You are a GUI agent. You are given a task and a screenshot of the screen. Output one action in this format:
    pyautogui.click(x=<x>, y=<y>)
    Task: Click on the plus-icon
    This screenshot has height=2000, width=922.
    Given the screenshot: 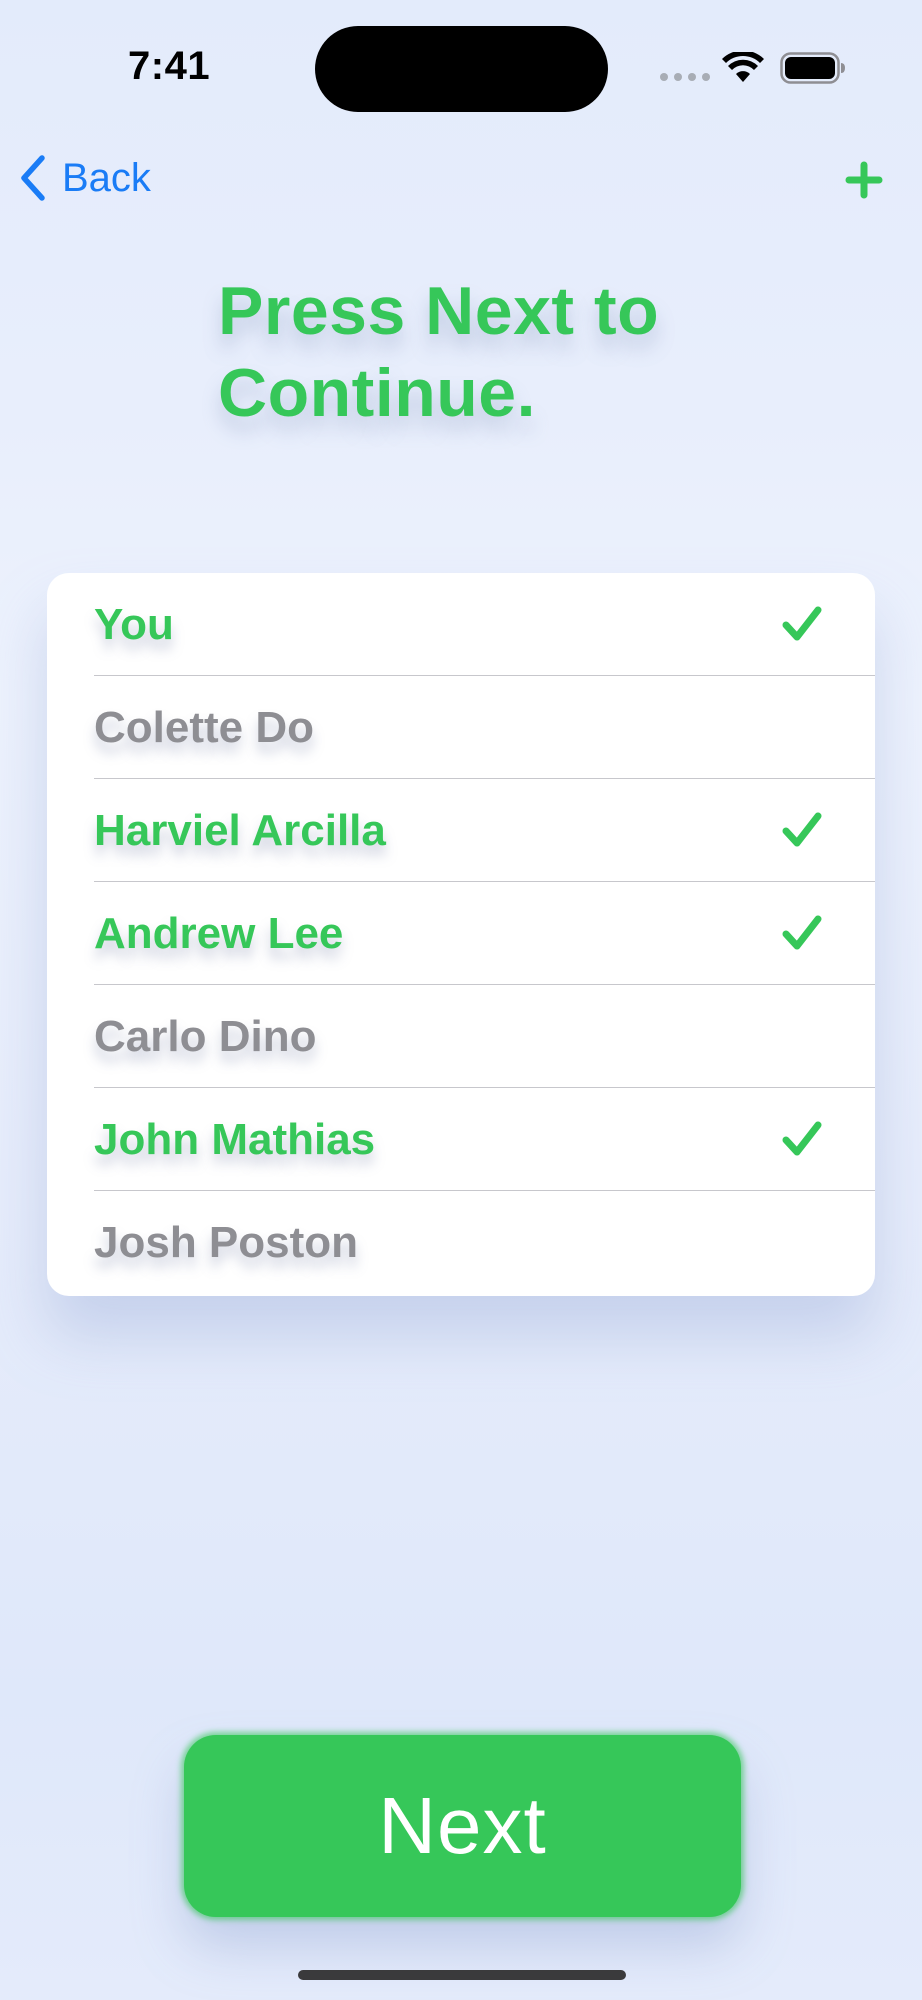 What is the action you would take?
    pyautogui.click(x=864, y=180)
    